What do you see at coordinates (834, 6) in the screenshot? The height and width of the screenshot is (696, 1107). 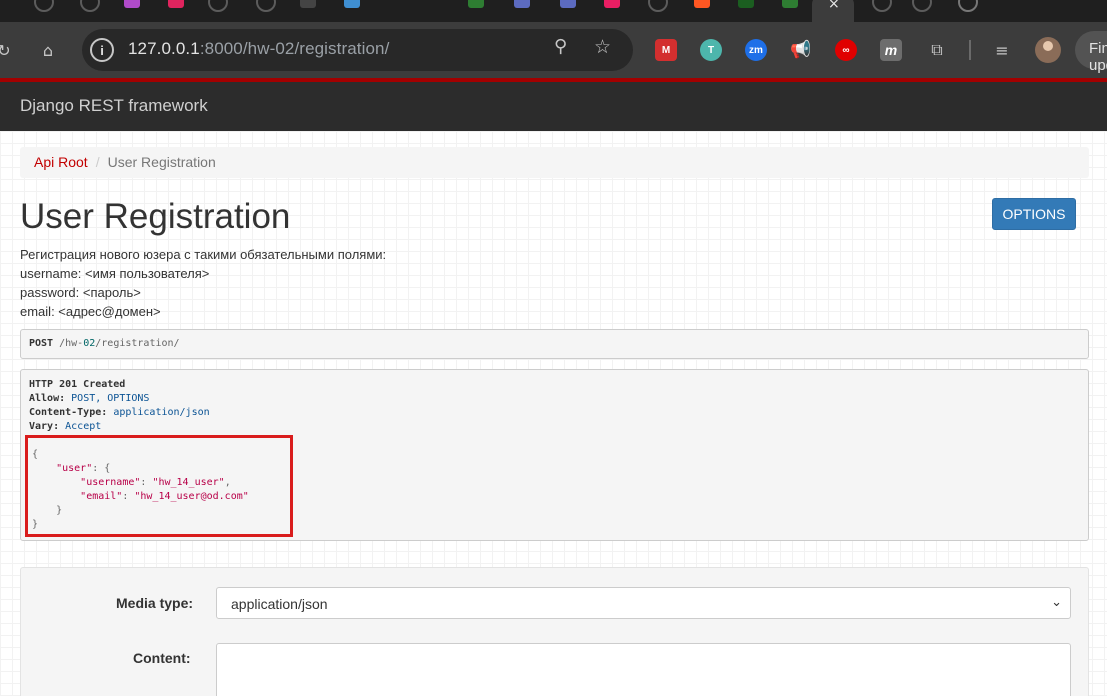 I see `tab-close-icon: ×` at bounding box center [834, 6].